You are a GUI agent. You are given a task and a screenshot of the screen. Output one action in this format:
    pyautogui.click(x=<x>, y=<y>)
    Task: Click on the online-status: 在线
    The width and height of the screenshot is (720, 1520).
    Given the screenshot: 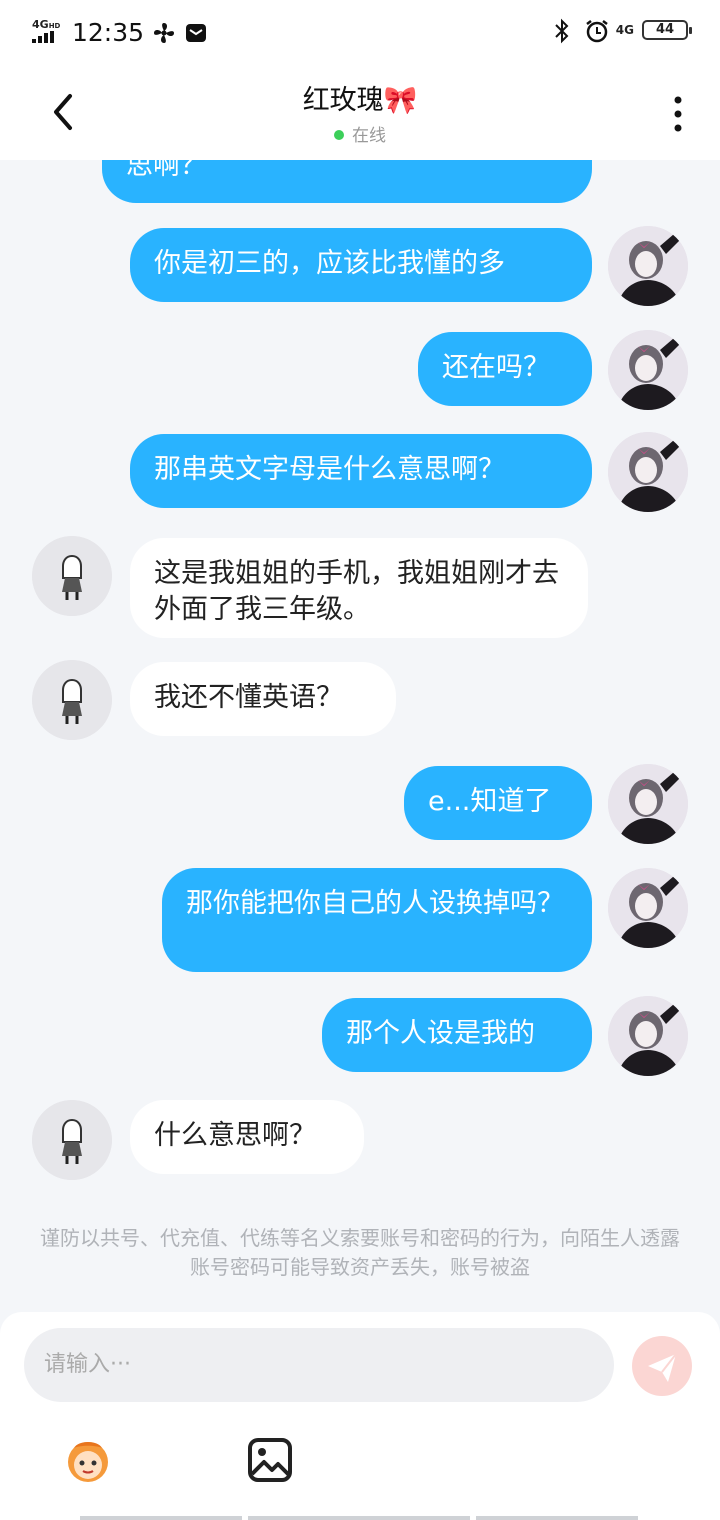 What is the action you would take?
    pyautogui.click(x=360, y=133)
    